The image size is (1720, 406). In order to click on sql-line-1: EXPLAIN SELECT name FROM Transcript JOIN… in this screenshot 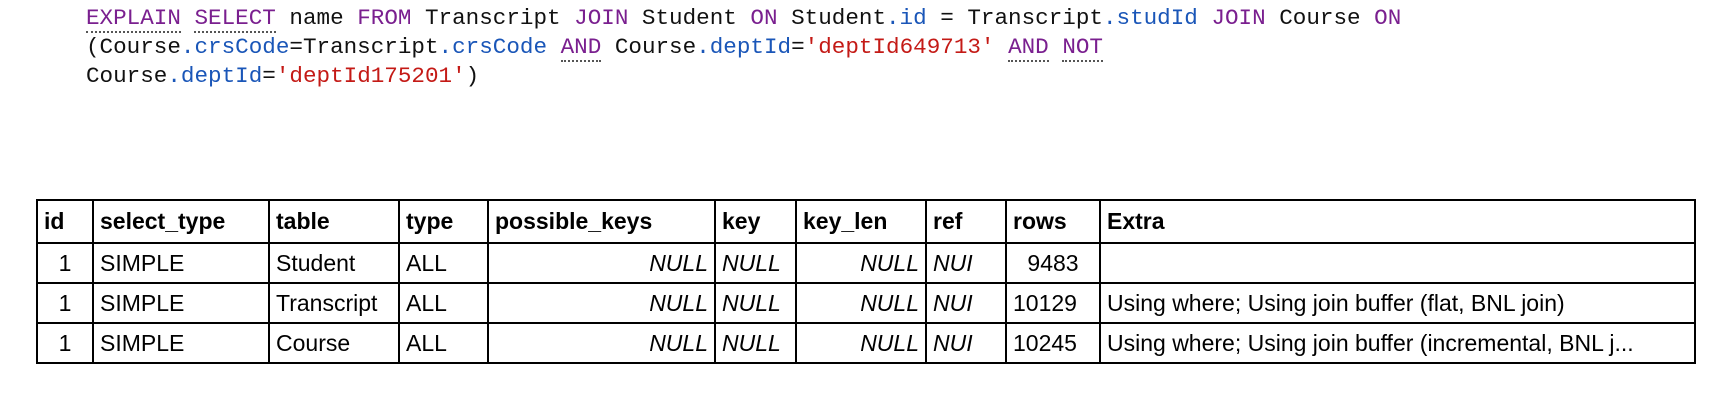, I will do `click(886, 18)`.